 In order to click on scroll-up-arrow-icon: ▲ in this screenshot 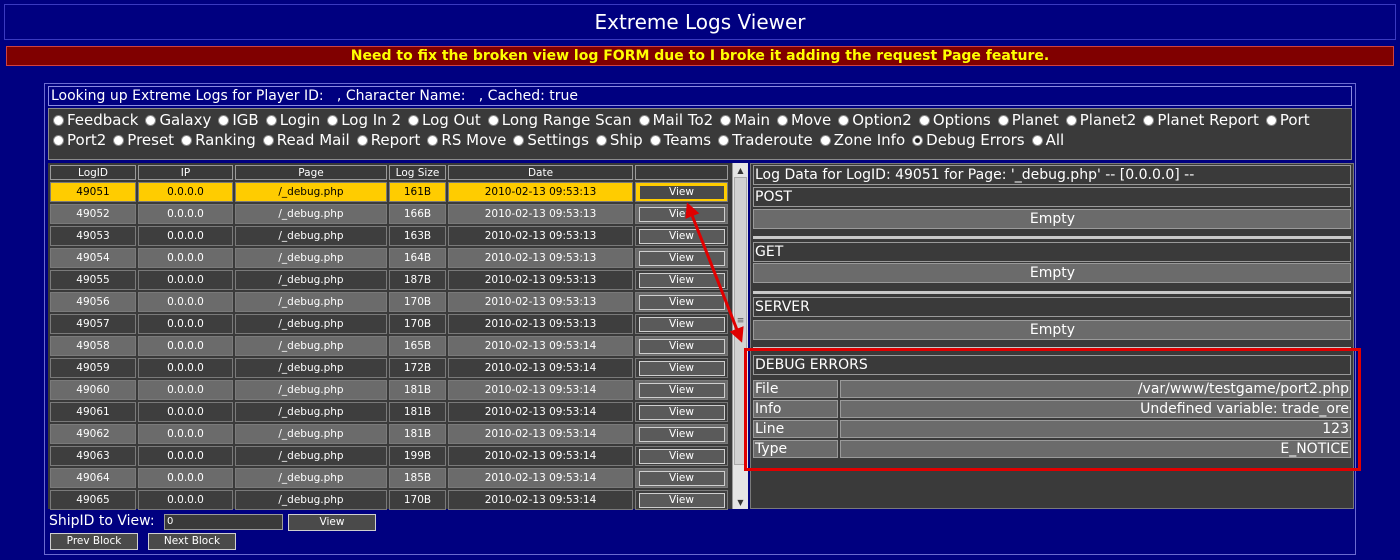, I will do `click(740, 170)`.